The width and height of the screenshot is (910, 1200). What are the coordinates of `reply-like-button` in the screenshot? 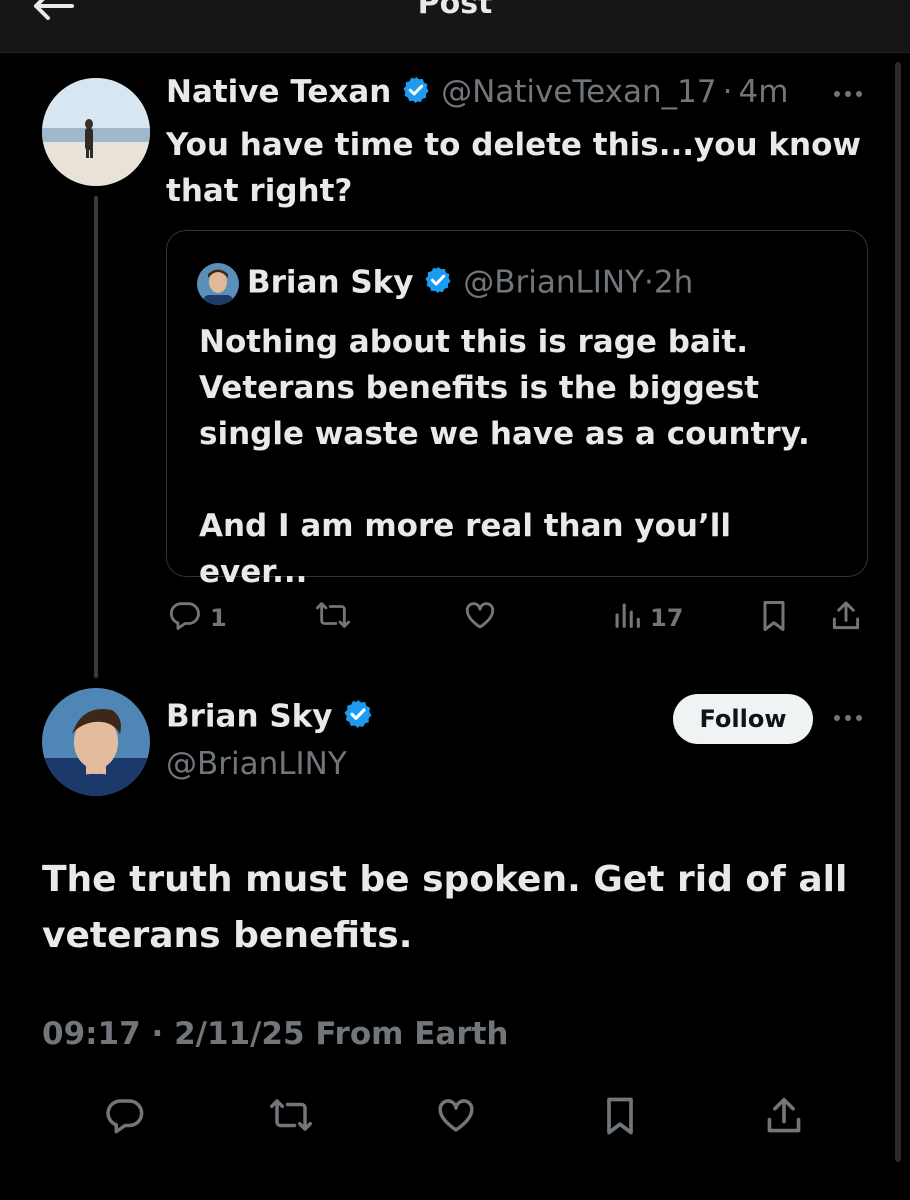 It's located at (480, 618).